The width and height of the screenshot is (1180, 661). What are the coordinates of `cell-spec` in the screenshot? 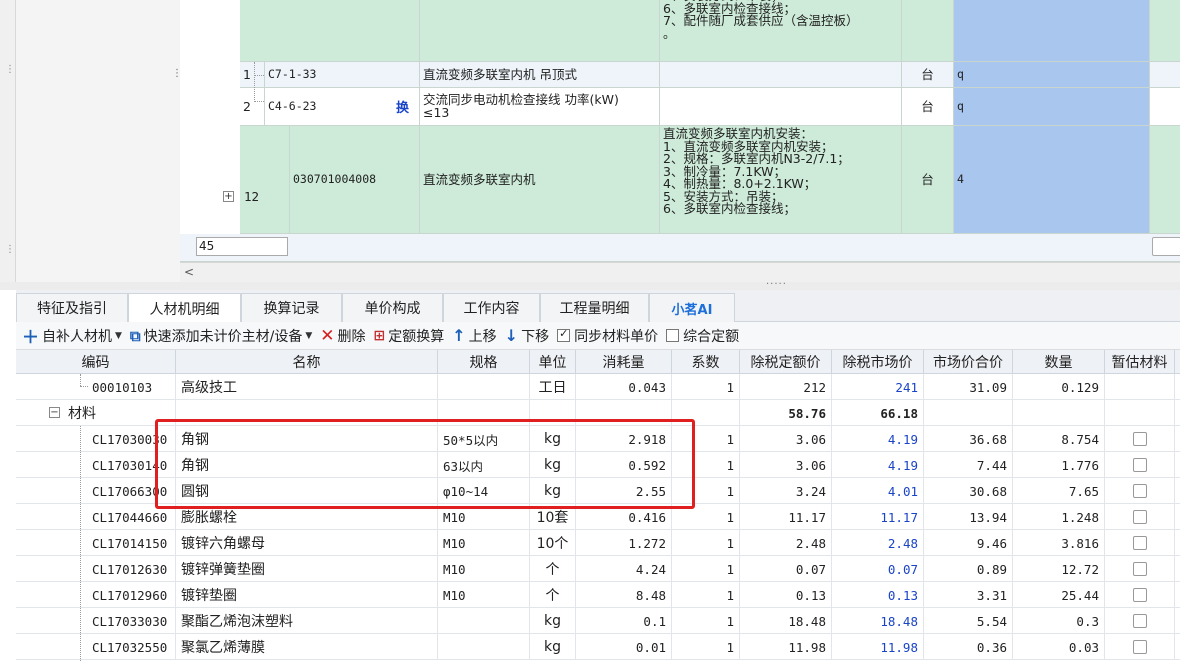 It's located at (484, 413).